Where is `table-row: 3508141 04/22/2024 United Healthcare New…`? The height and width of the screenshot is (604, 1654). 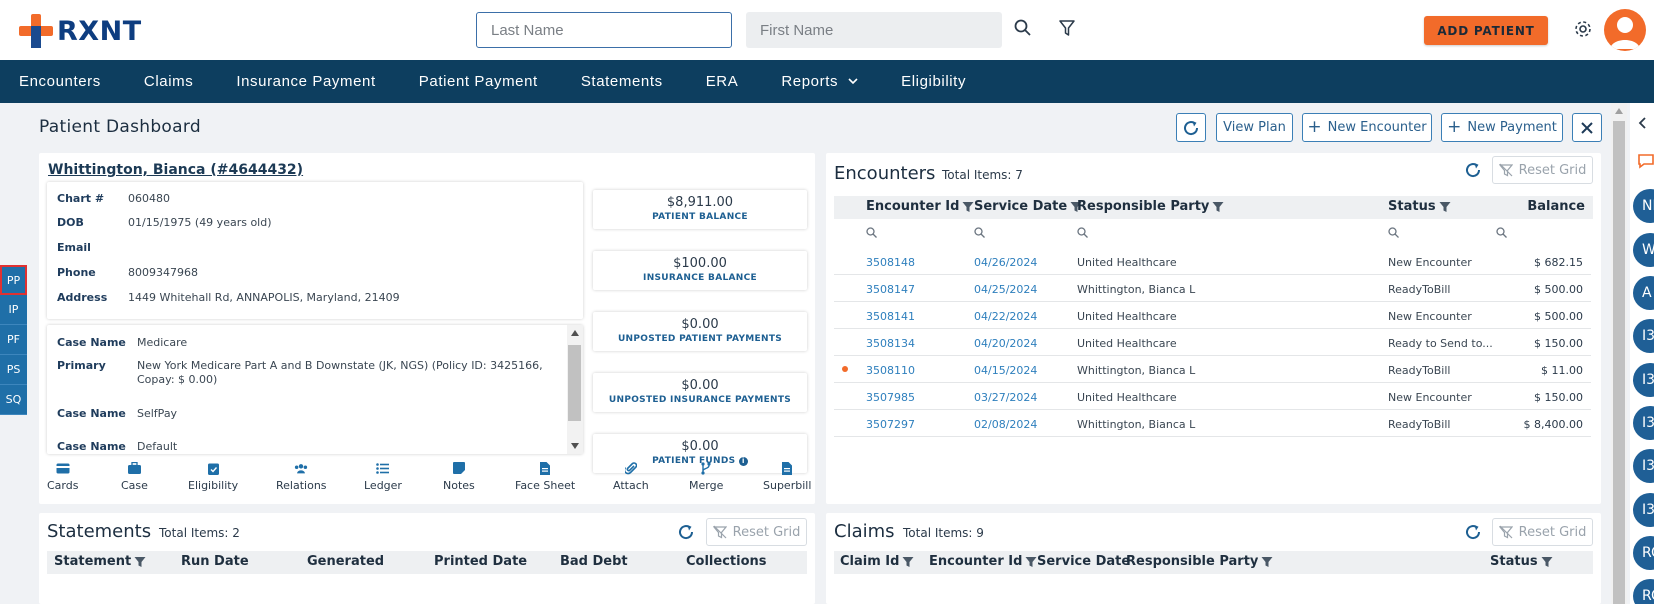 table-row: 3508141 04/22/2024 United Healthcare New… is located at coordinates (1212, 315).